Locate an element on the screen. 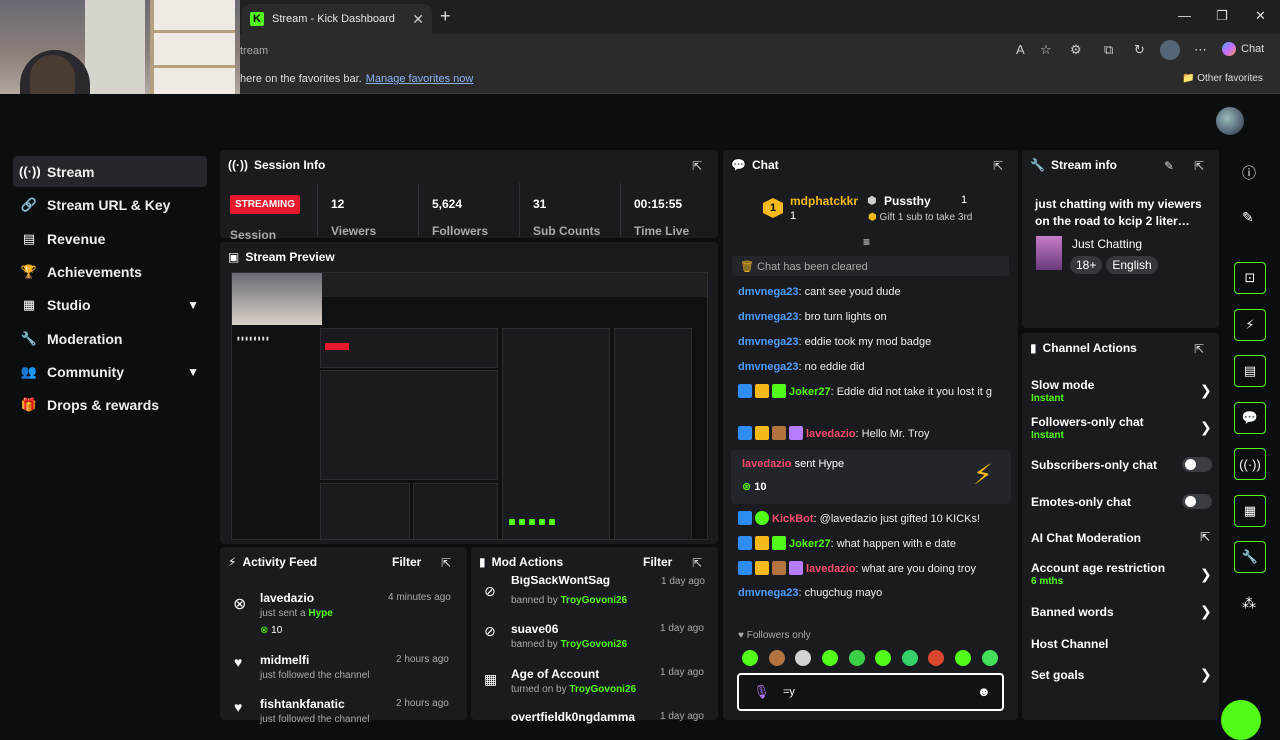  manage-favorites-link: Manage favorites now is located at coordinates (420, 79).